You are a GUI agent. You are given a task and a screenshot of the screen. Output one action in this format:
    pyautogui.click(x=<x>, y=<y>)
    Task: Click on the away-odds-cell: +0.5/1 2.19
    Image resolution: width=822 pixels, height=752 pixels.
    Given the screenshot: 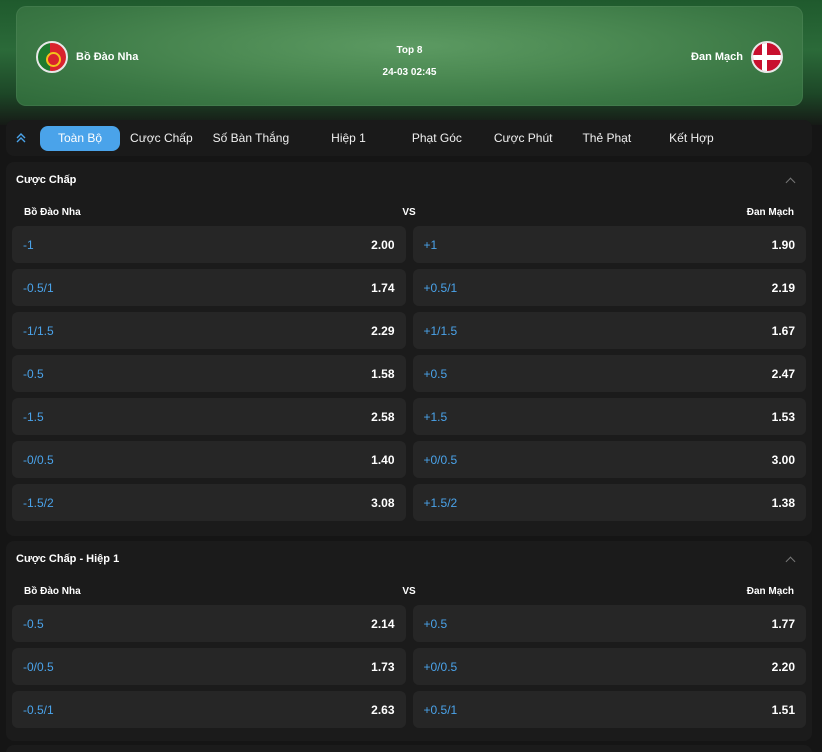 What is the action you would take?
    pyautogui.click(x=609, y=287)
    